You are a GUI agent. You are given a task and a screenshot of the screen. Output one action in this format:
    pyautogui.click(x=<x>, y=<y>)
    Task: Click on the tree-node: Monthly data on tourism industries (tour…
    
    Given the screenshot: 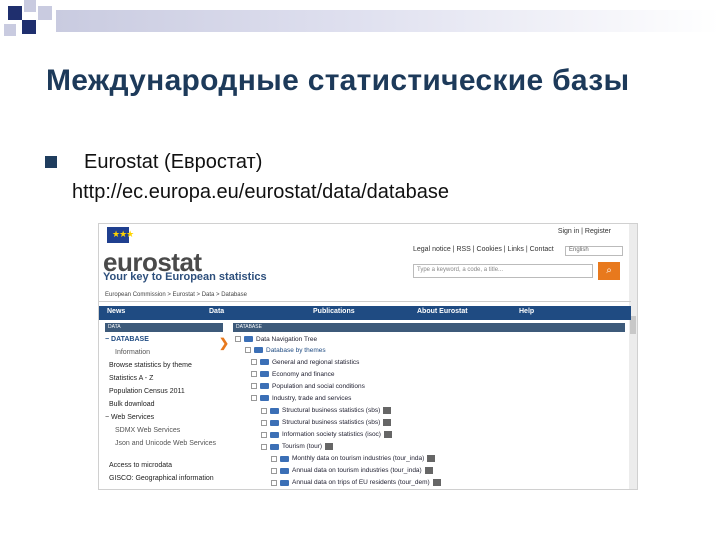 What is the action you would take?
    pyautogui.click(x=353, y=458)
    